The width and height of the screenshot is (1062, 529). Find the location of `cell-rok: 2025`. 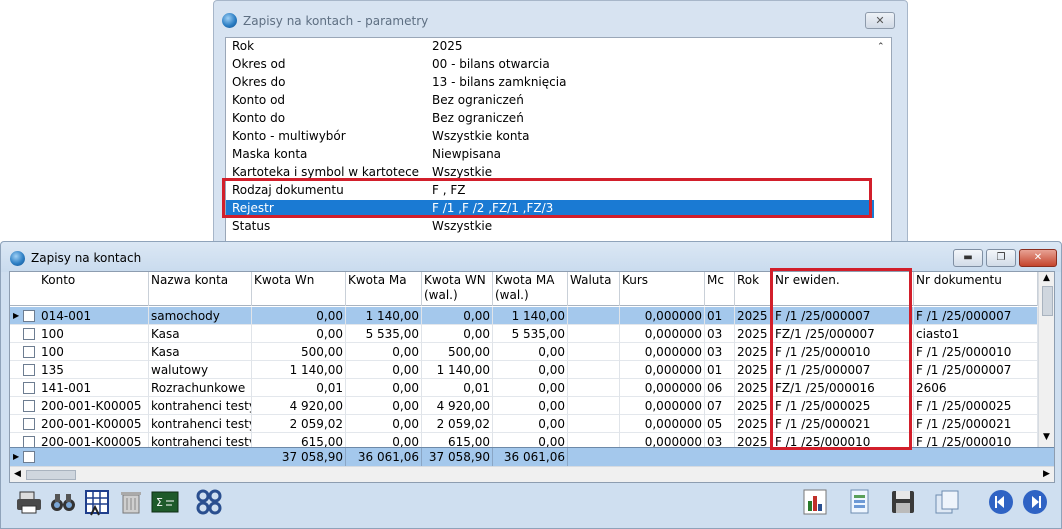

cell-rok: 2025 is located at coordinates (754, 334).